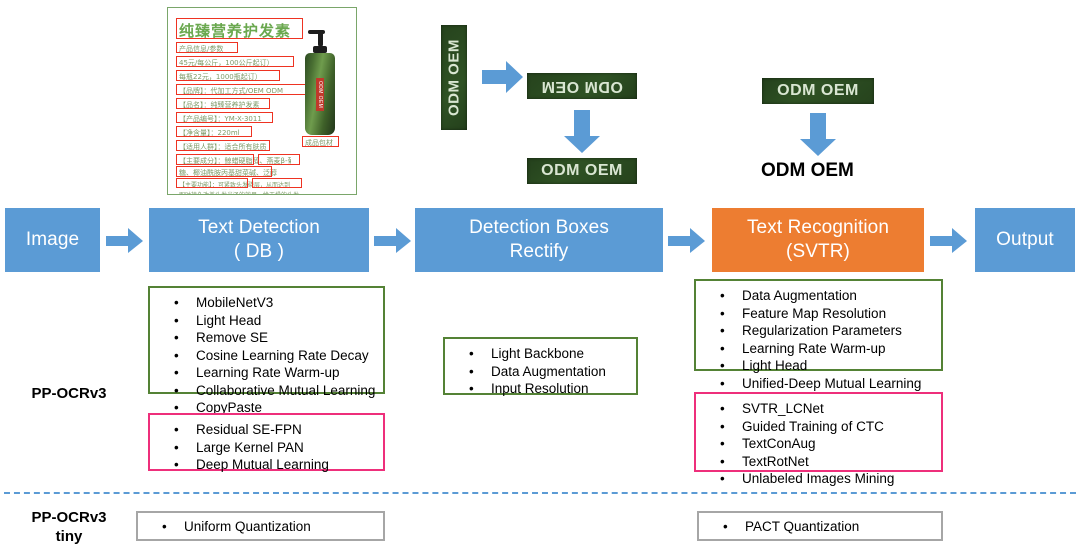  What do you see at coordinates (807, 170) in the screenshot?
I see `recognition-result-text: ODM OEM` at bounding box center [807, 170].